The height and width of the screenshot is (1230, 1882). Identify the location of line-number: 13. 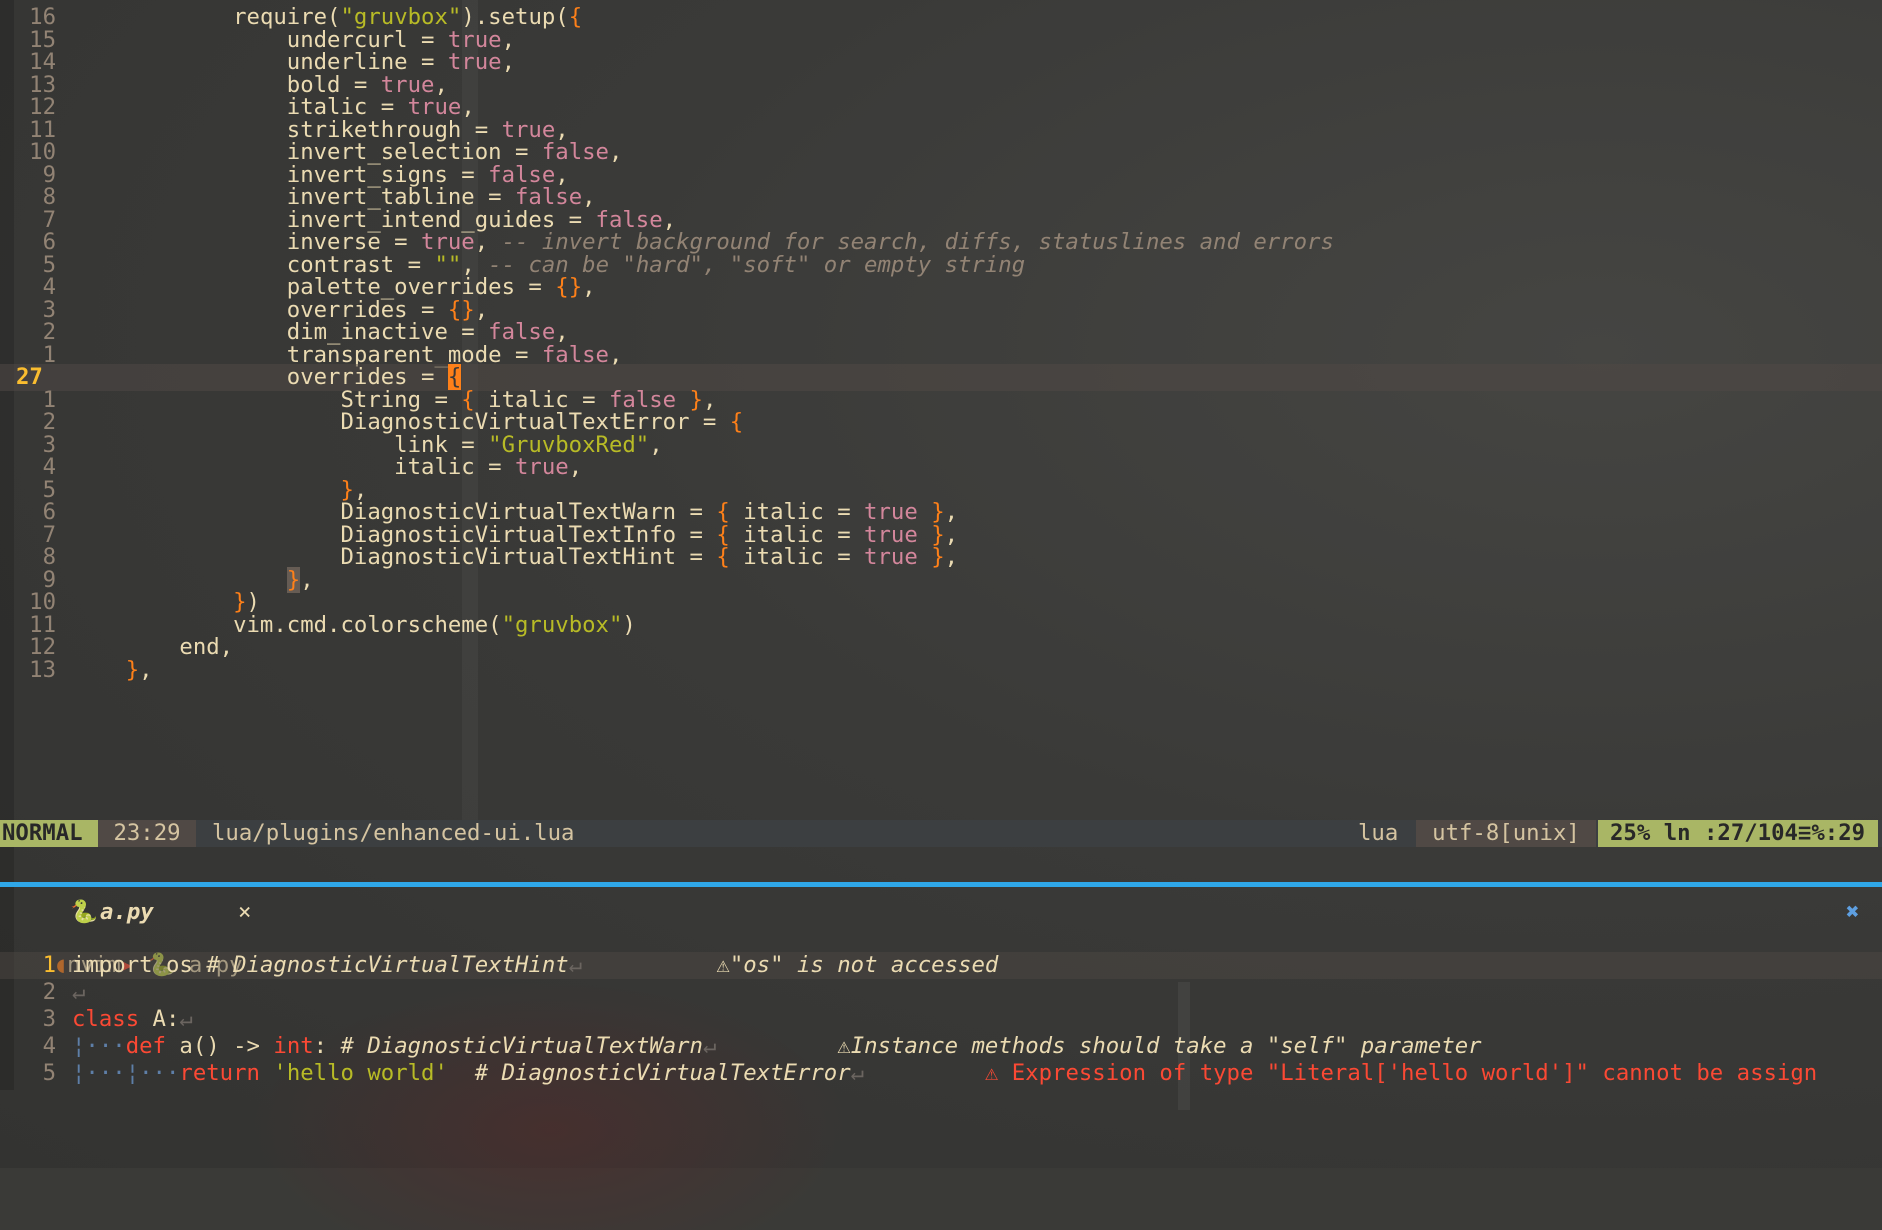
(42, 669).